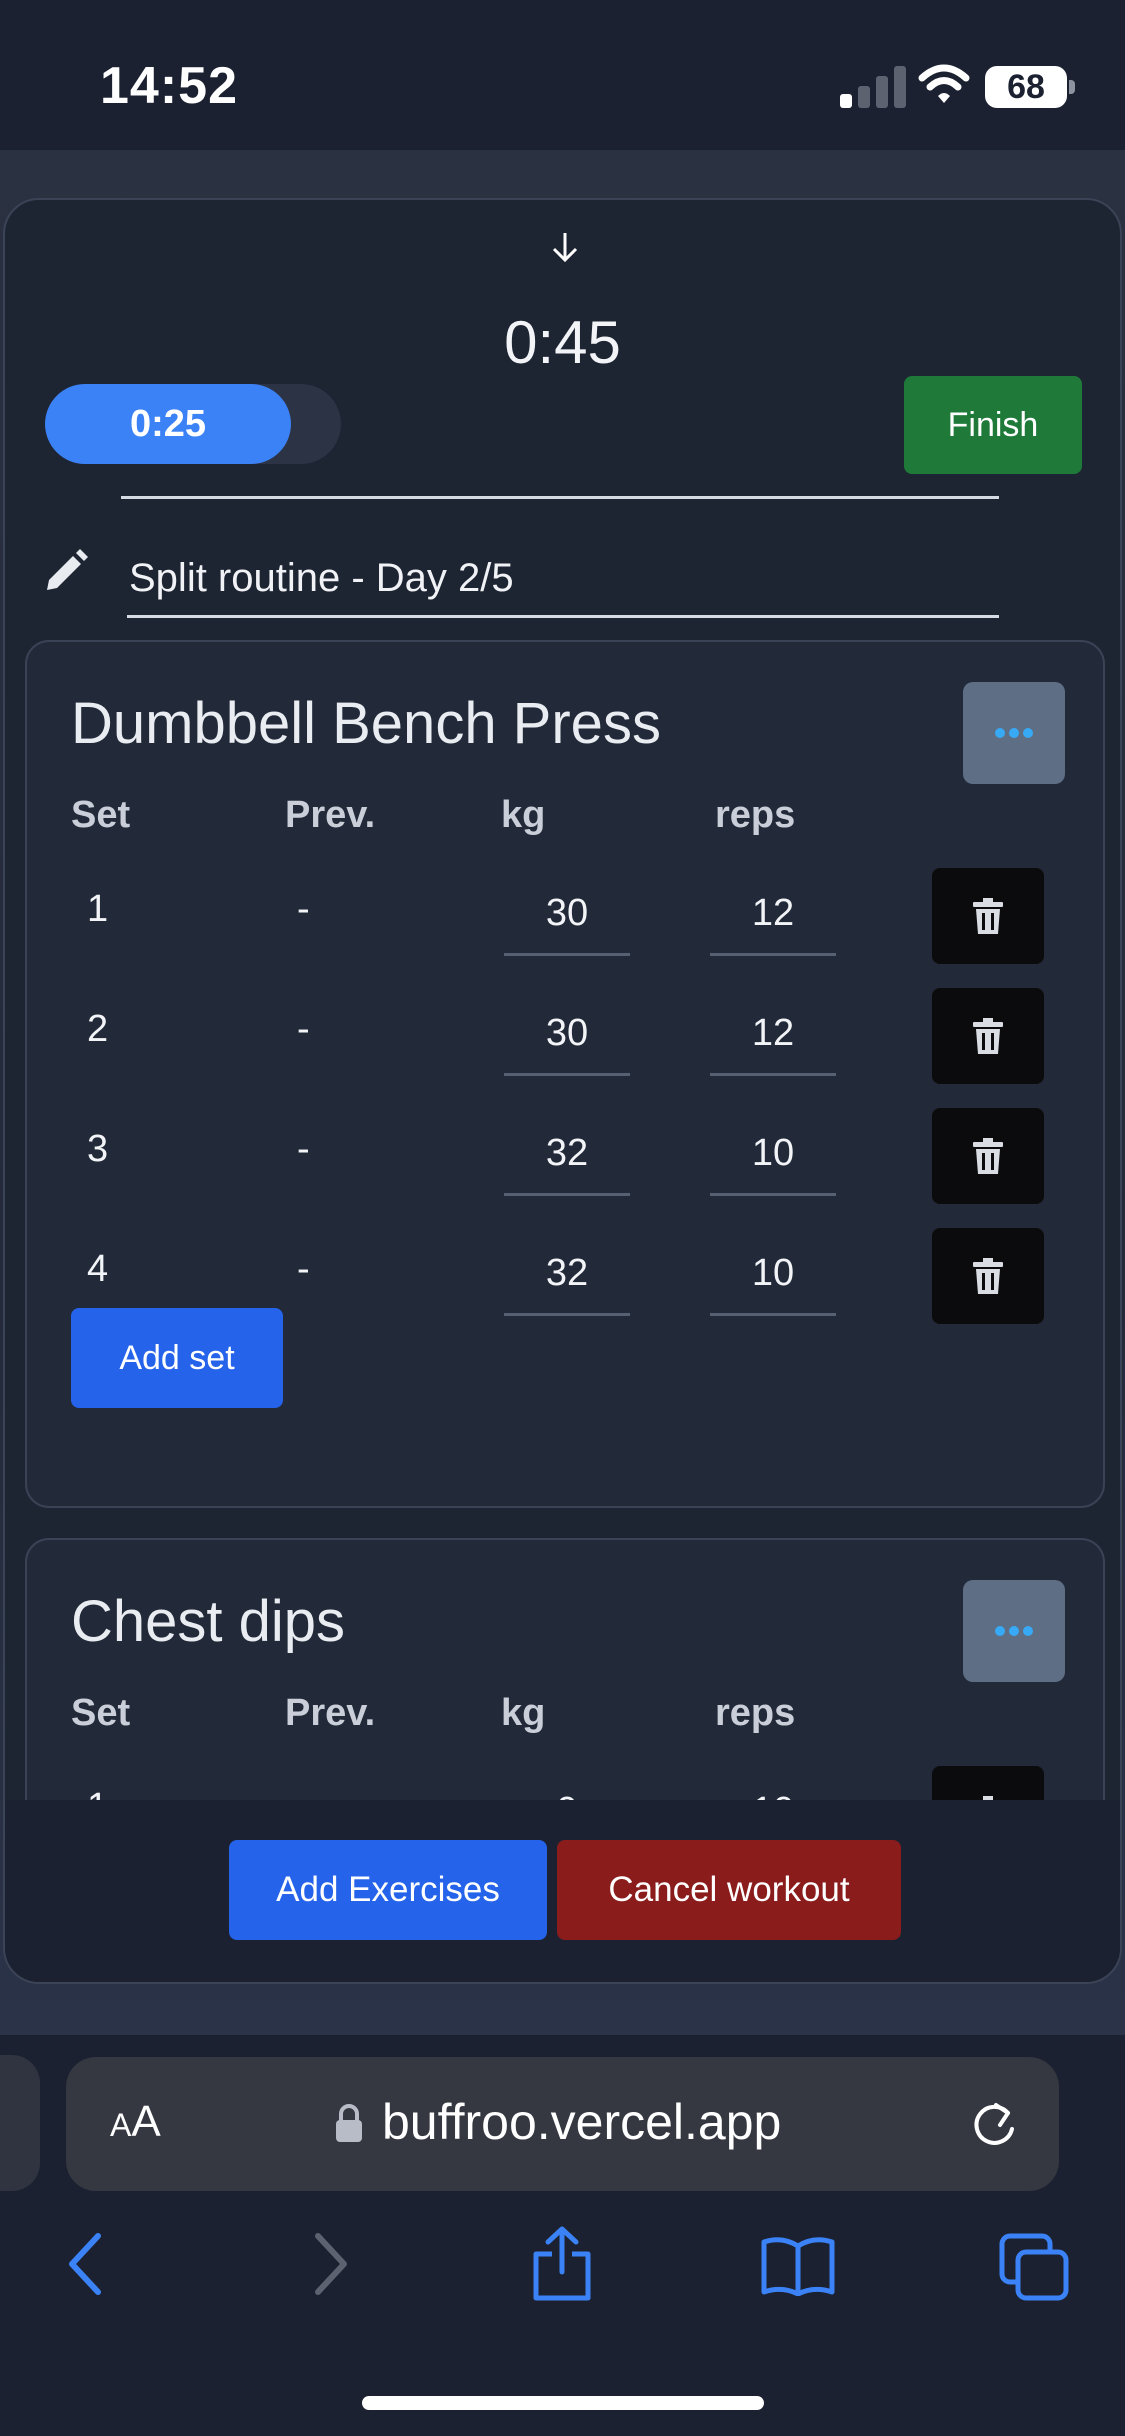 This screenshot has height=2436, width=1125. What do you see at coordinates (86, 2264) in the screenshot?
I see `chevron-left-icon` at bounding box center [86, 2264].